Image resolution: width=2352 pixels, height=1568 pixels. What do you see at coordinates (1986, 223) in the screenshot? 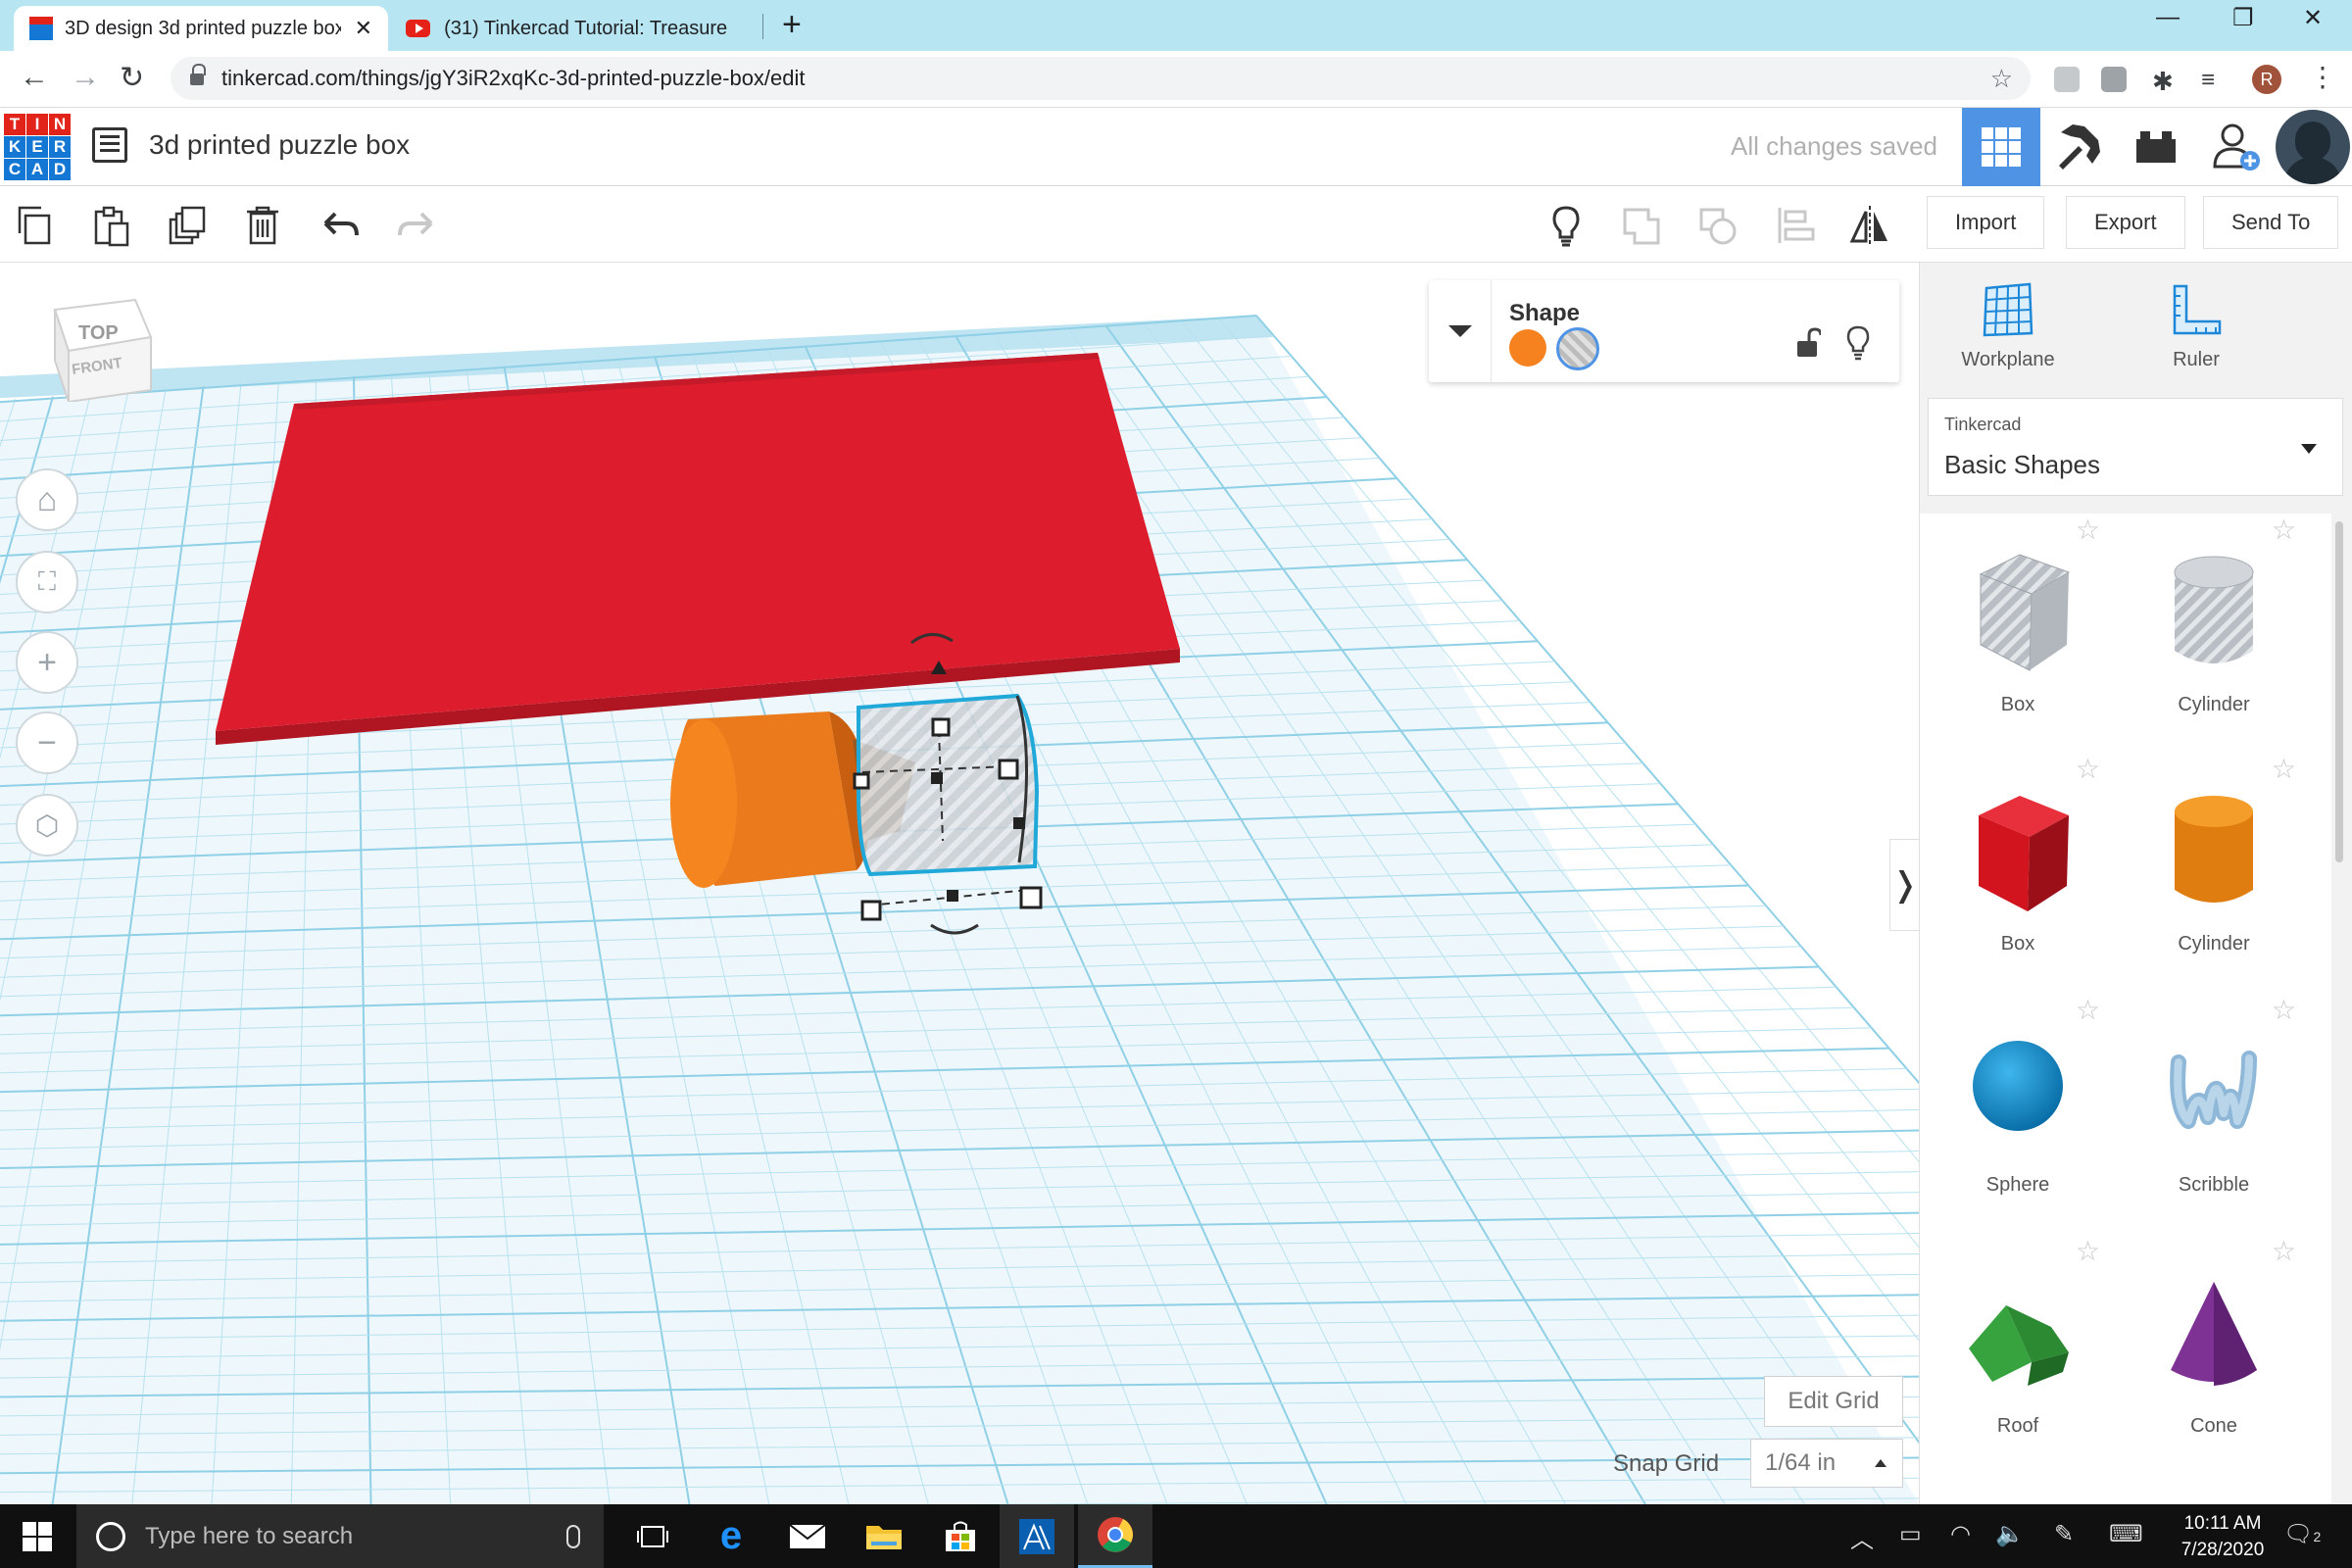
I see `import-button: Import` at bounding box center [1986, 223].